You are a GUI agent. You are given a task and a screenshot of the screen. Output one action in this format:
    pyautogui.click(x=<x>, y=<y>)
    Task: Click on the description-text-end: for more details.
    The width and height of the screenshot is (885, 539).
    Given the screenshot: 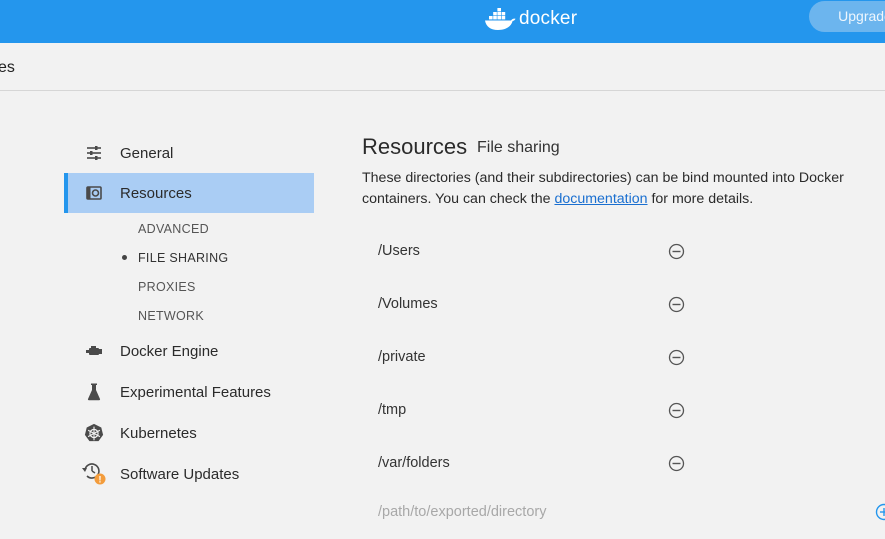 What is the action you would take?
    pyautogui.click(x=700, y=199)
    